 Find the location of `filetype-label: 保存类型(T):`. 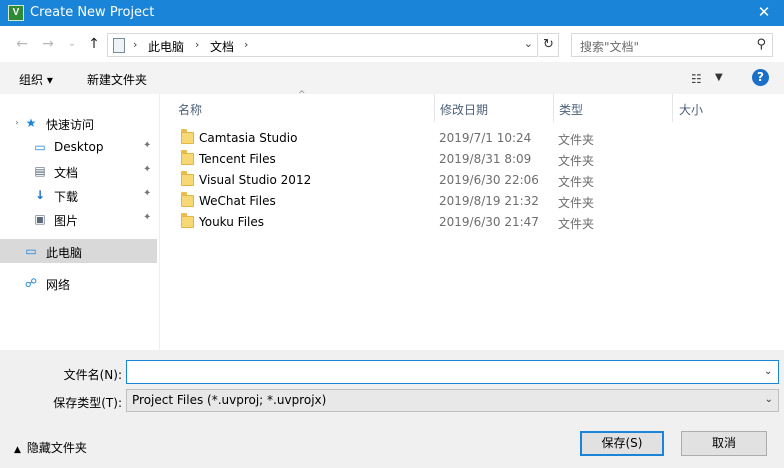

filetype-label: 保存类型(T): is located at coordinates (87, 403).